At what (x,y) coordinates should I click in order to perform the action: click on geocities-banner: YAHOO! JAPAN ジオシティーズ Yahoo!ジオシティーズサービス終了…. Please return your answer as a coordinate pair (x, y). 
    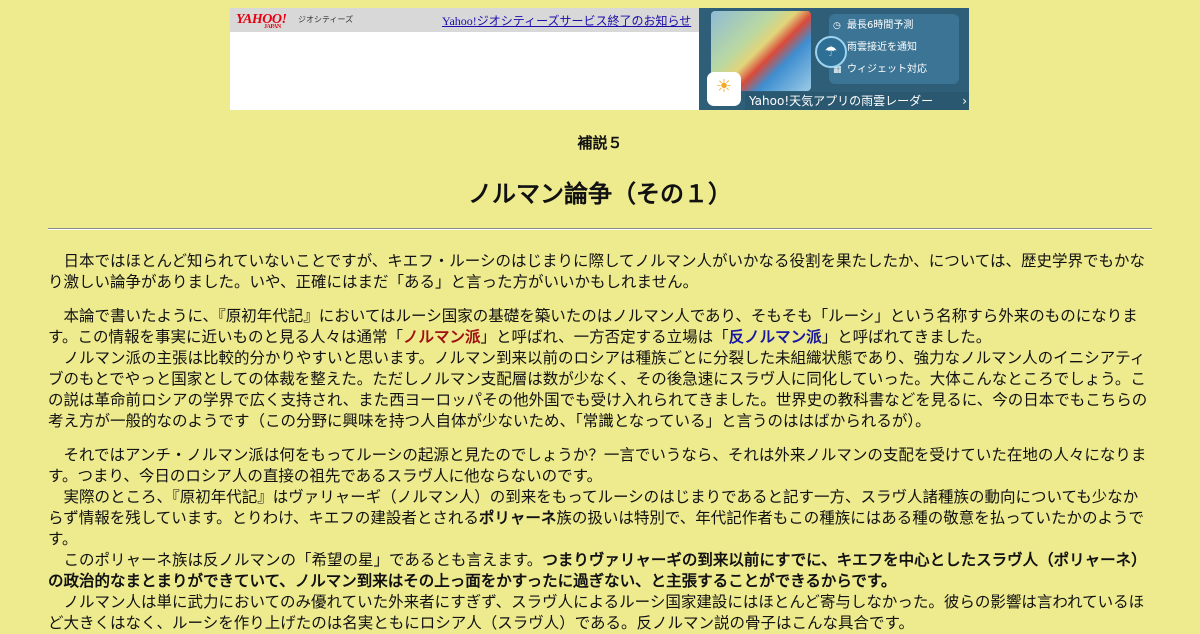
    Looking at the image, I should click on (599, 59).